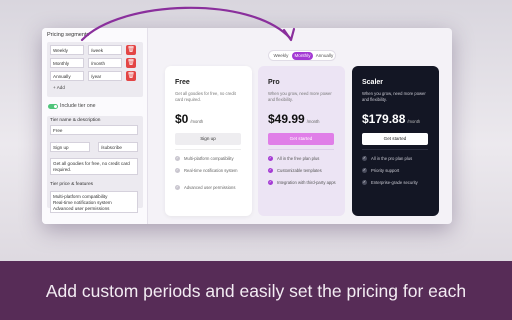 The image size is (512, 320). I want to click on segment-row: Annually /year 🗑, so click(95, 76).